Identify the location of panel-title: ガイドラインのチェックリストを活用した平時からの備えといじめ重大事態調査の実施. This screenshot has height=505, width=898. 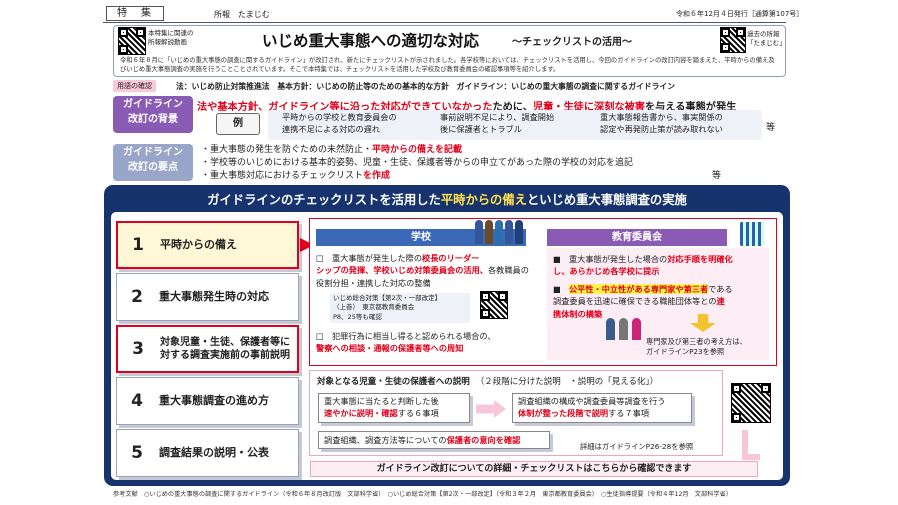
(447, 199).